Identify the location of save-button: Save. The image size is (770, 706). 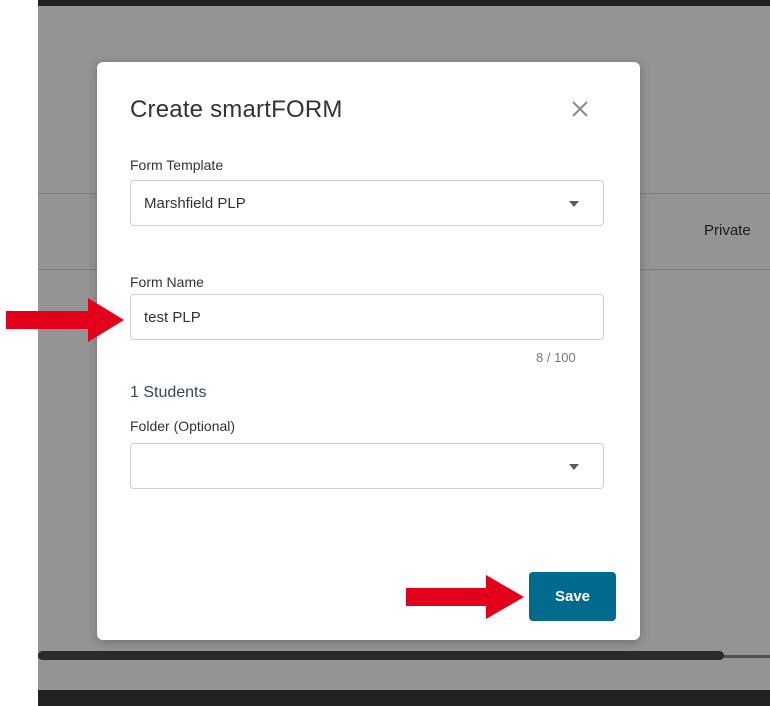
(572, 596).